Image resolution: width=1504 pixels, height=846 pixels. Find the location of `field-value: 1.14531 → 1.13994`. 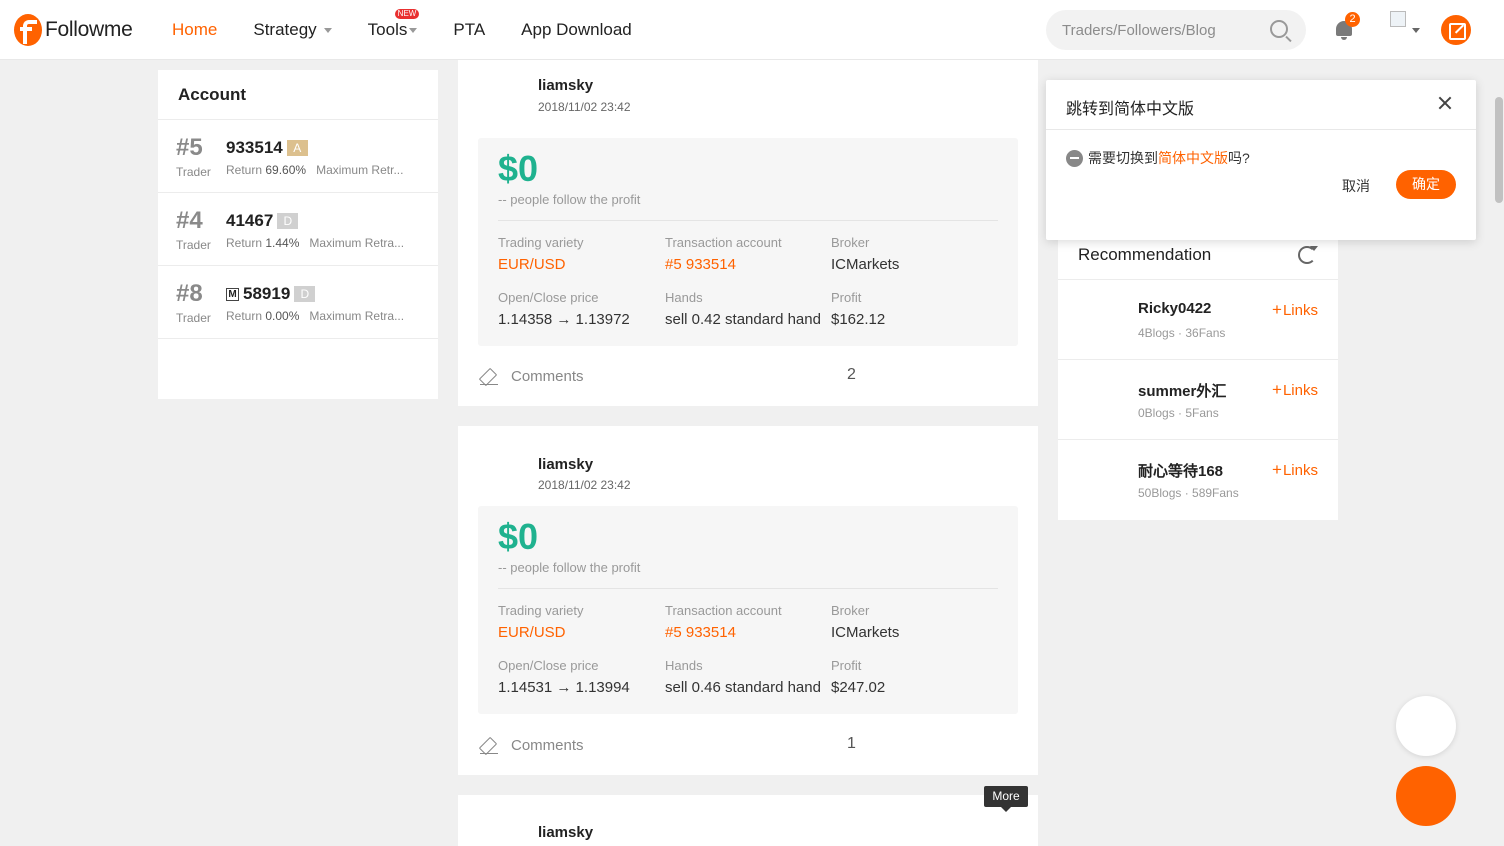

field-value: 1.14531 → 1.13994 is located at coordinates (564, 687).